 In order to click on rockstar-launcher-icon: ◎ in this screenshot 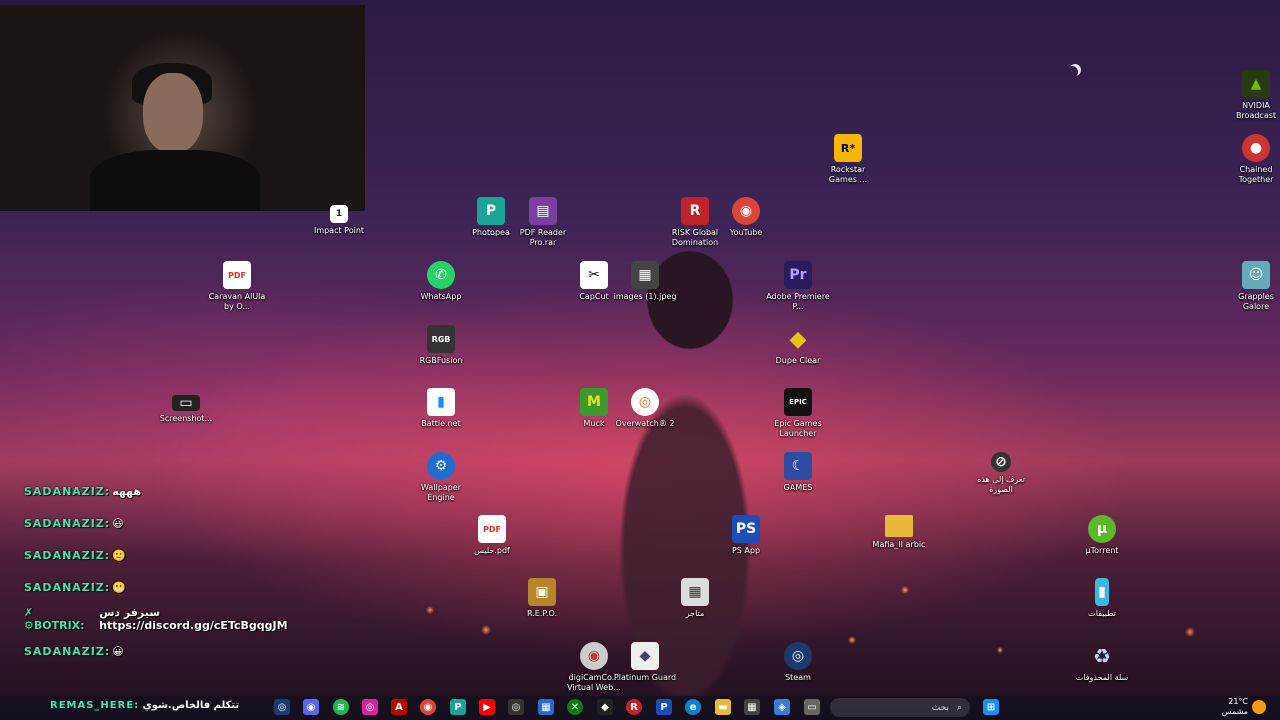, I will do `click(516, 707)`.